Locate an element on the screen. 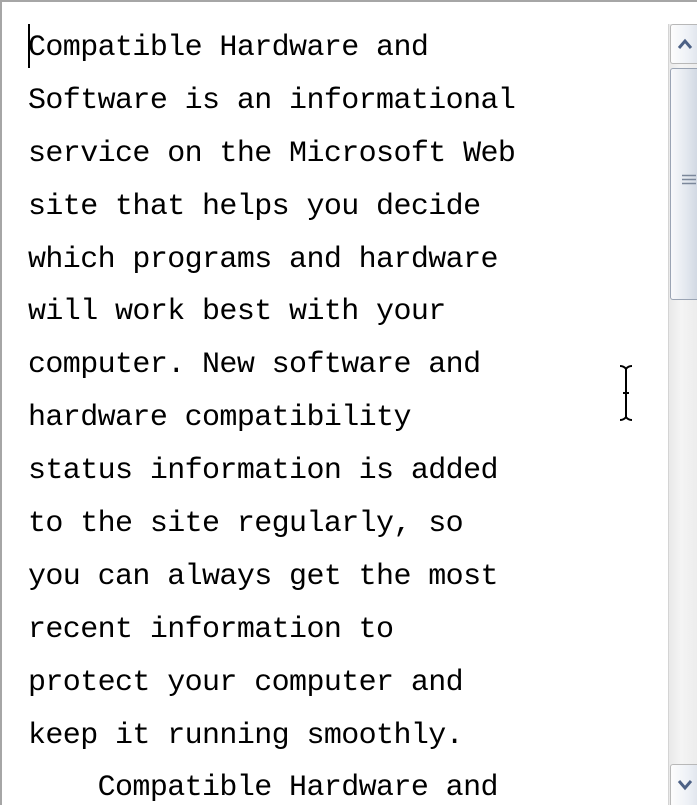  scroll-up-button is located at coordinates (683, 44).